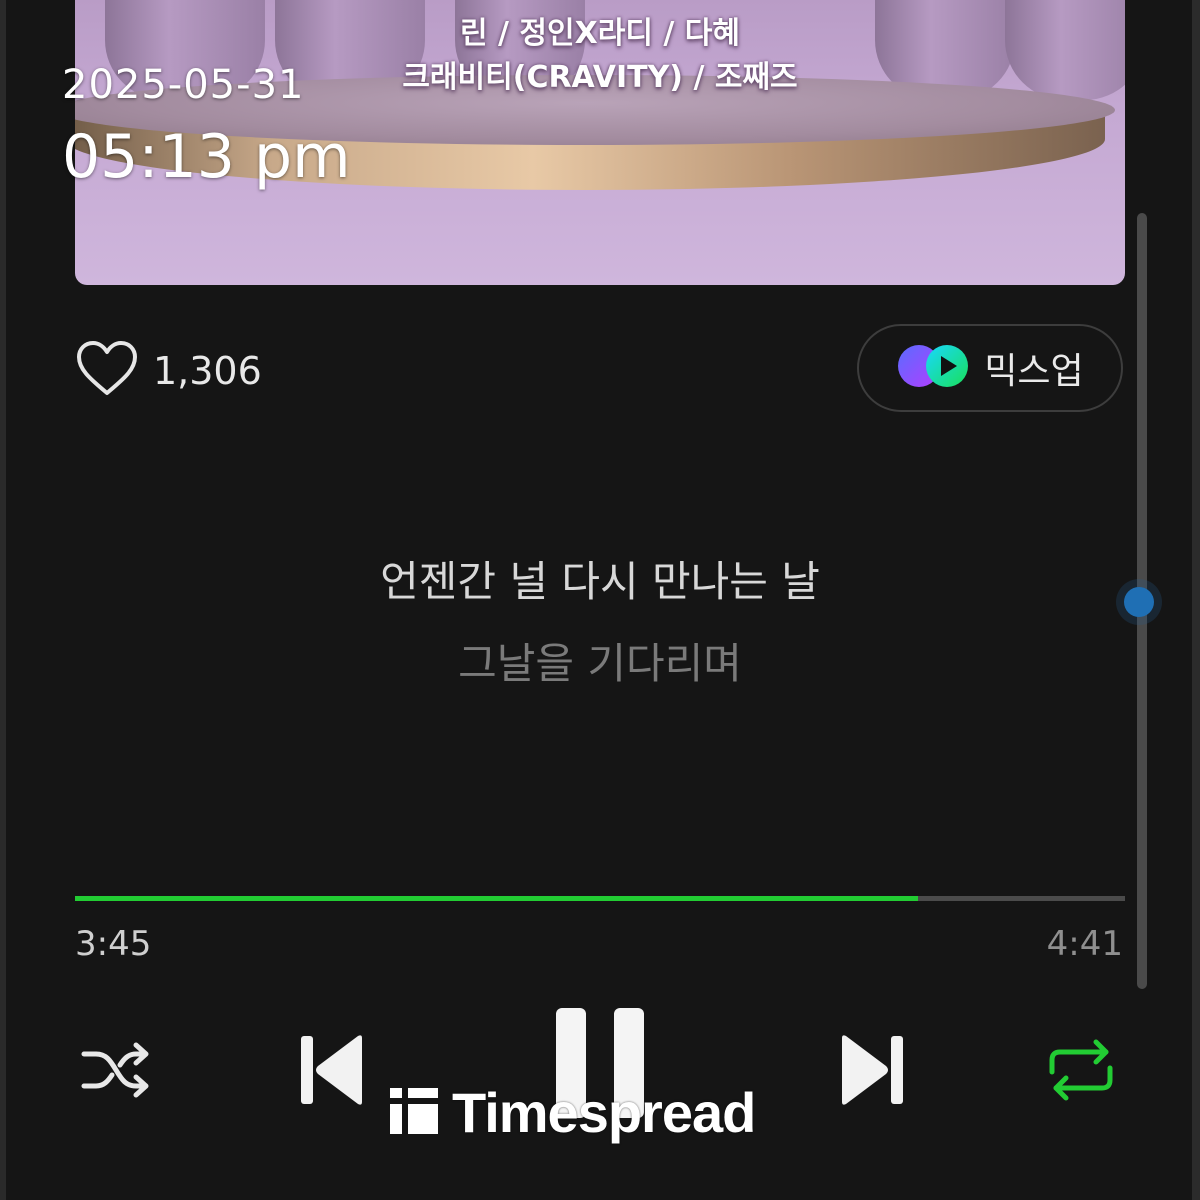  I want to click on skip-next-icon, so click(871, 1072).